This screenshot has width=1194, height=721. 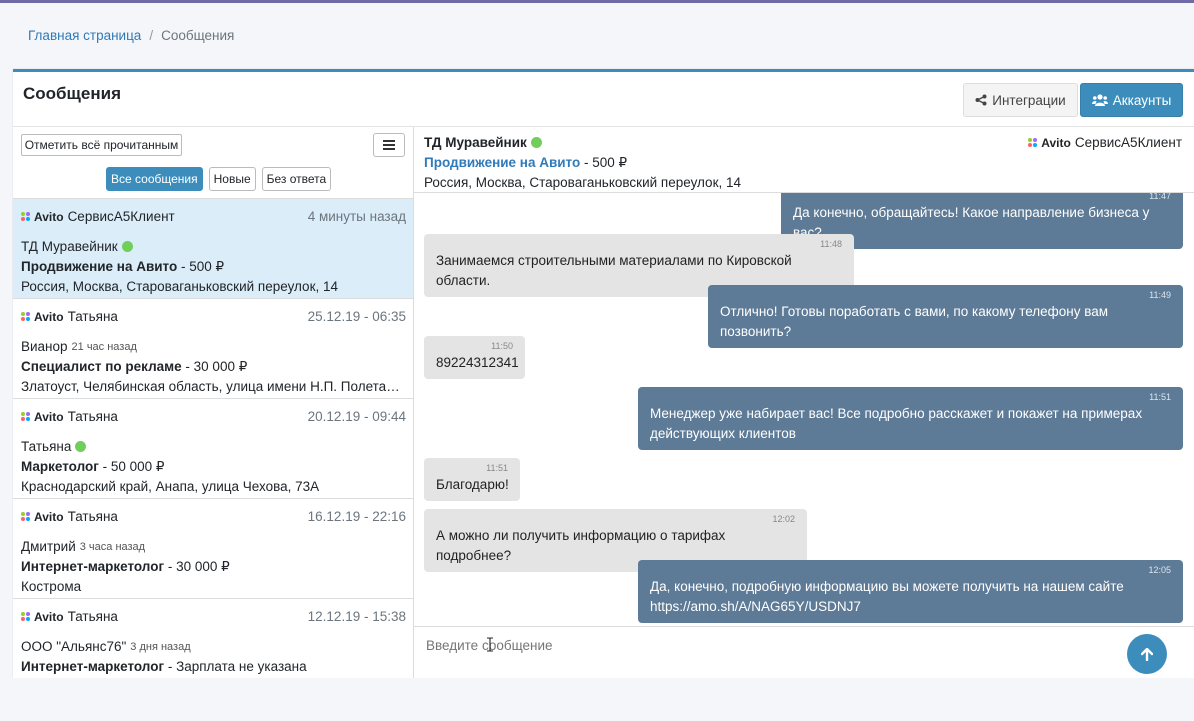 I want to click on conversation-ad-title: Продвижение на Авито, so click(x=99, y=266).